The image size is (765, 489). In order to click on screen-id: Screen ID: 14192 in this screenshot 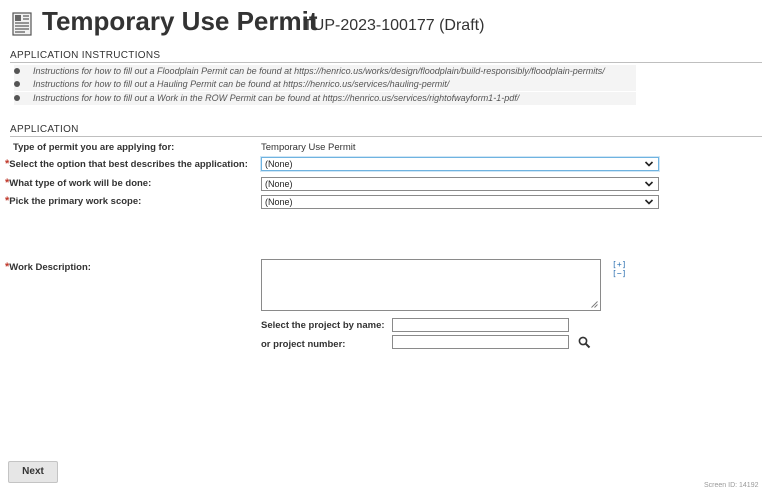, I will do `click(731, 485)`.